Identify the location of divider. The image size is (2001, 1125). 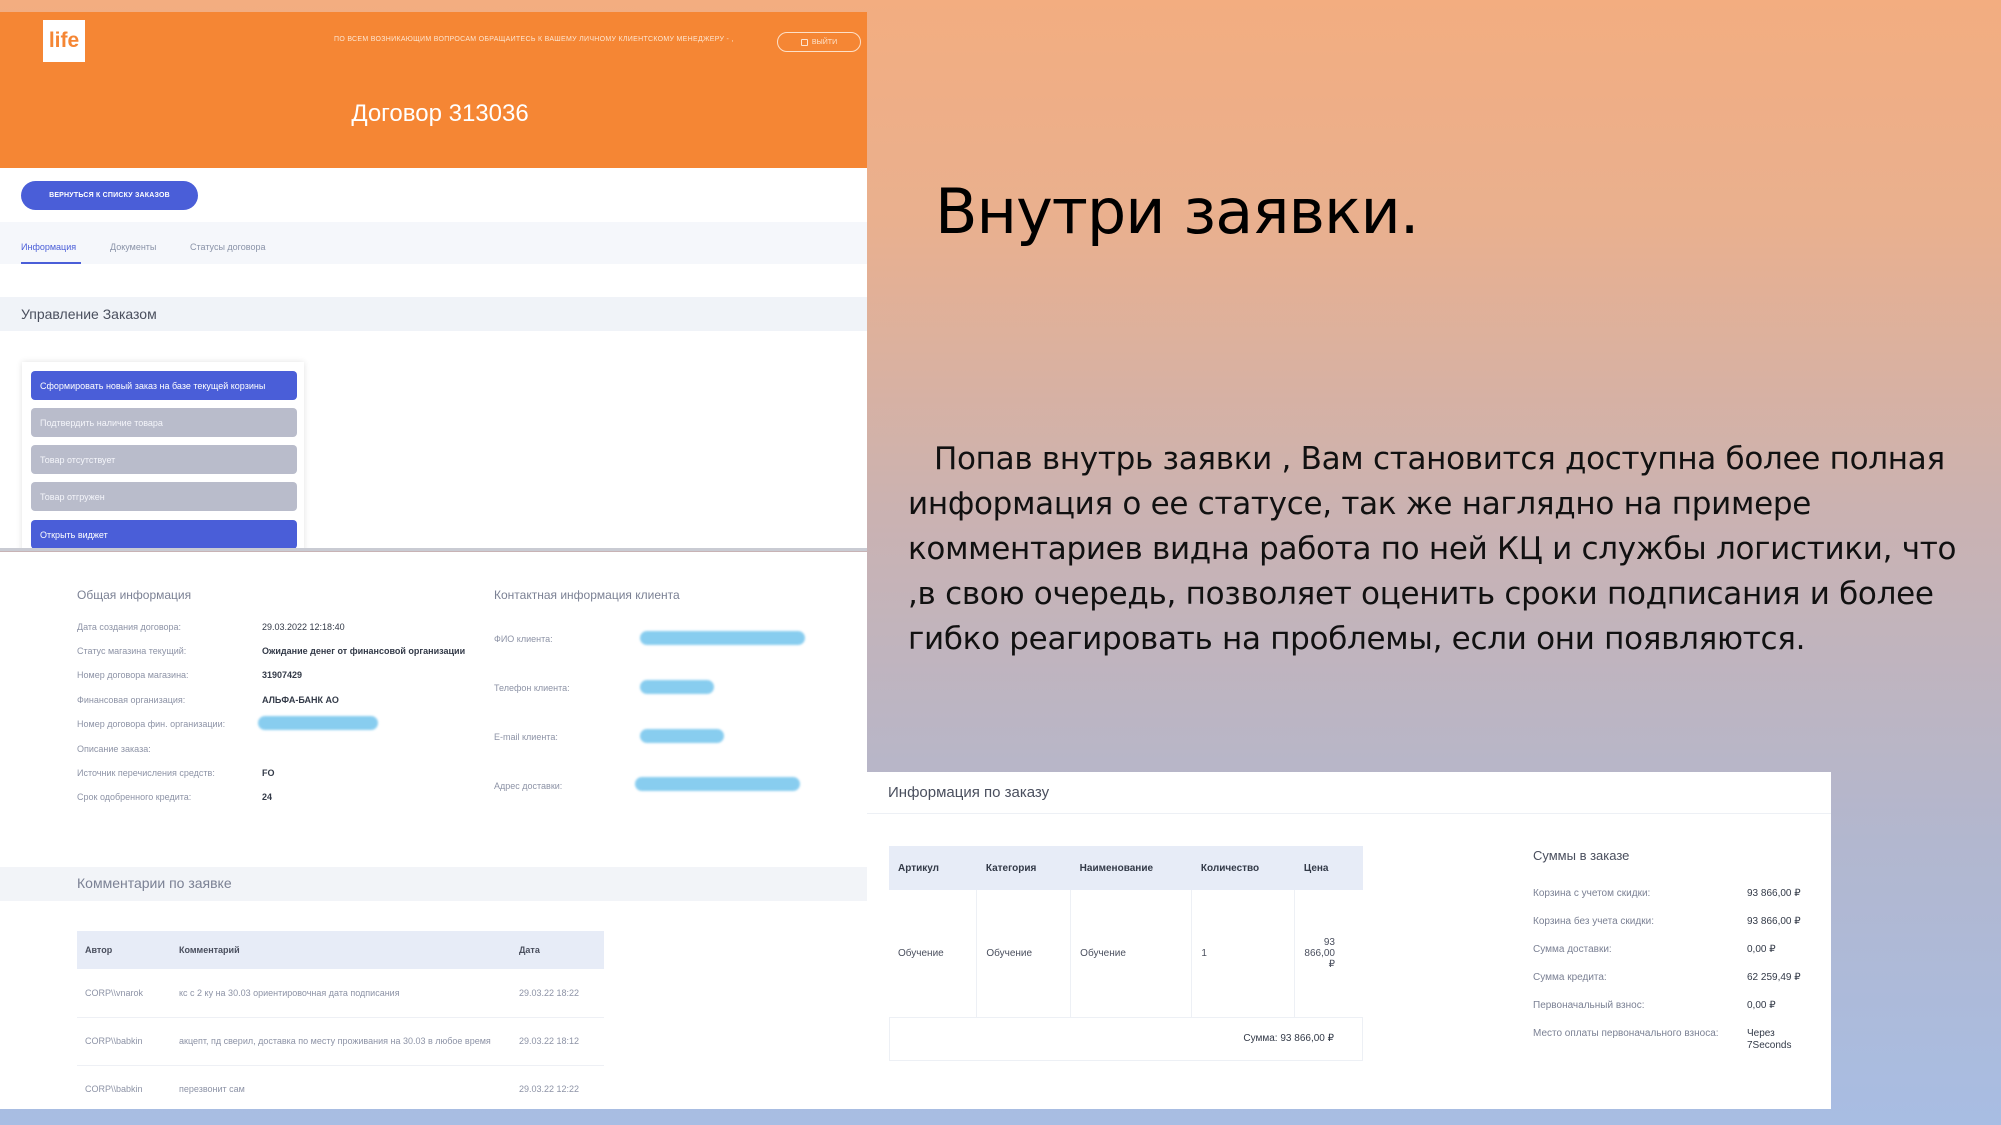
(433, 549).